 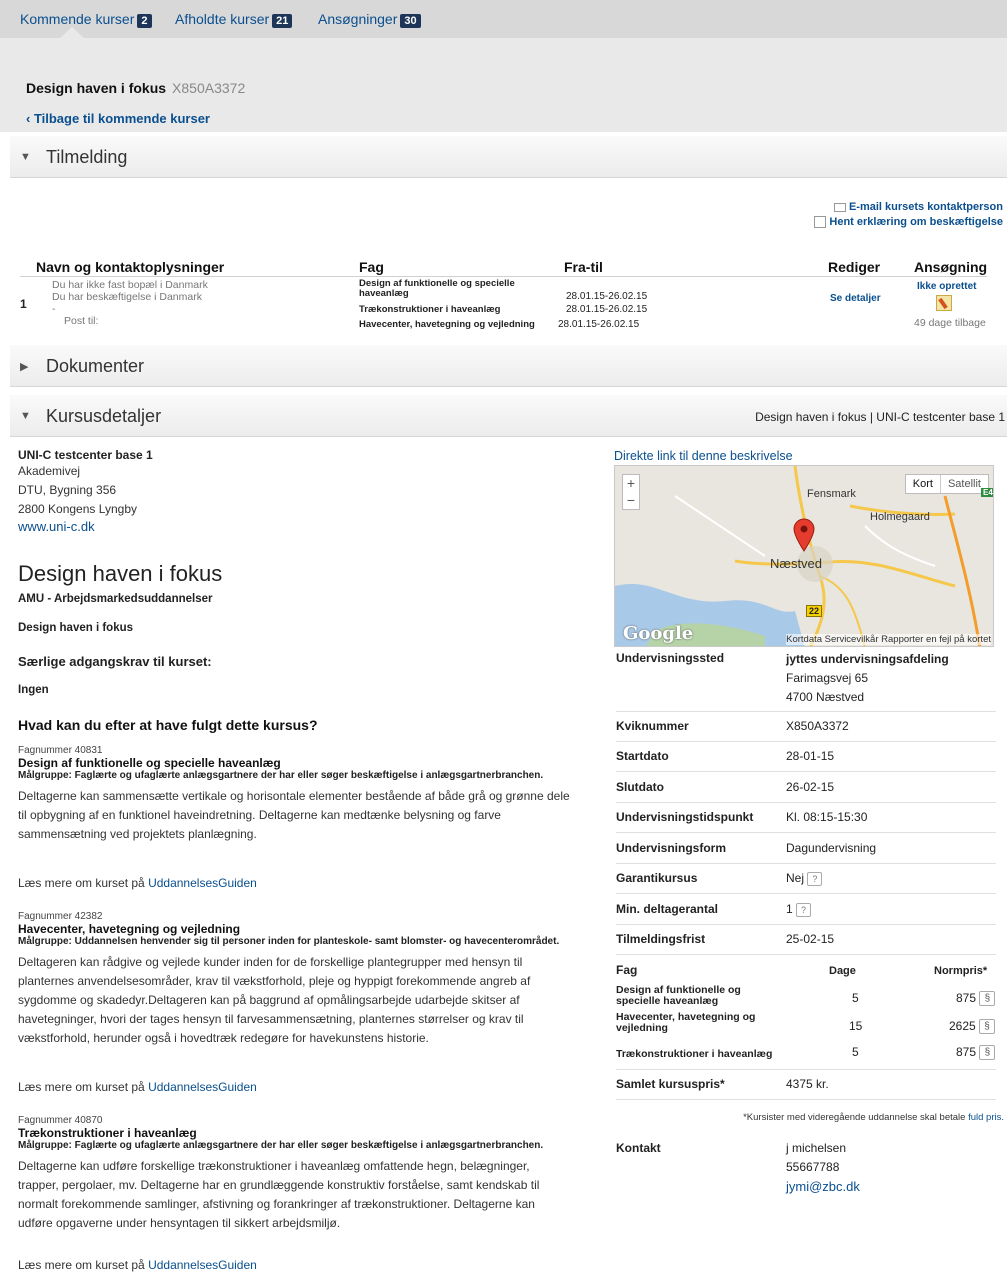 What do you see at coordinates (831, 848) in the screenshot?
I see `undervisningsform: Dagundervisning` at bounding box center [831, 848].